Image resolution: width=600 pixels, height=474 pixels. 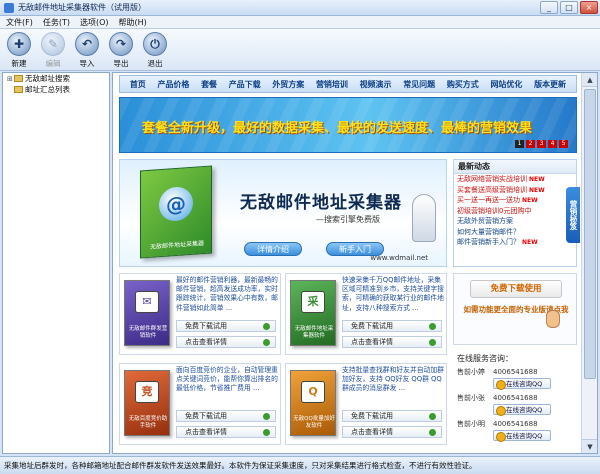 I want to click on minimize-button: _, so click(x=549, y=7).